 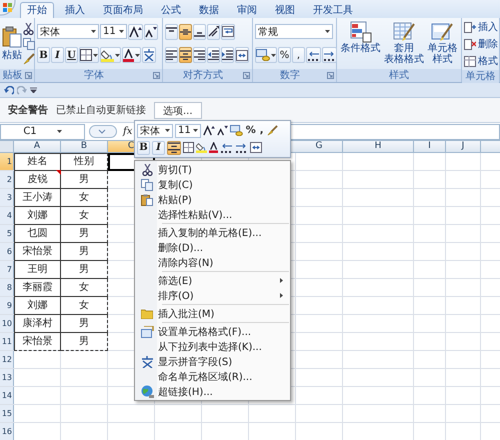 What do you see at coordinates (212, 199) in the screenshot?
I see `menu-item: 粘贴(P)` at bounding box center [212, 199].